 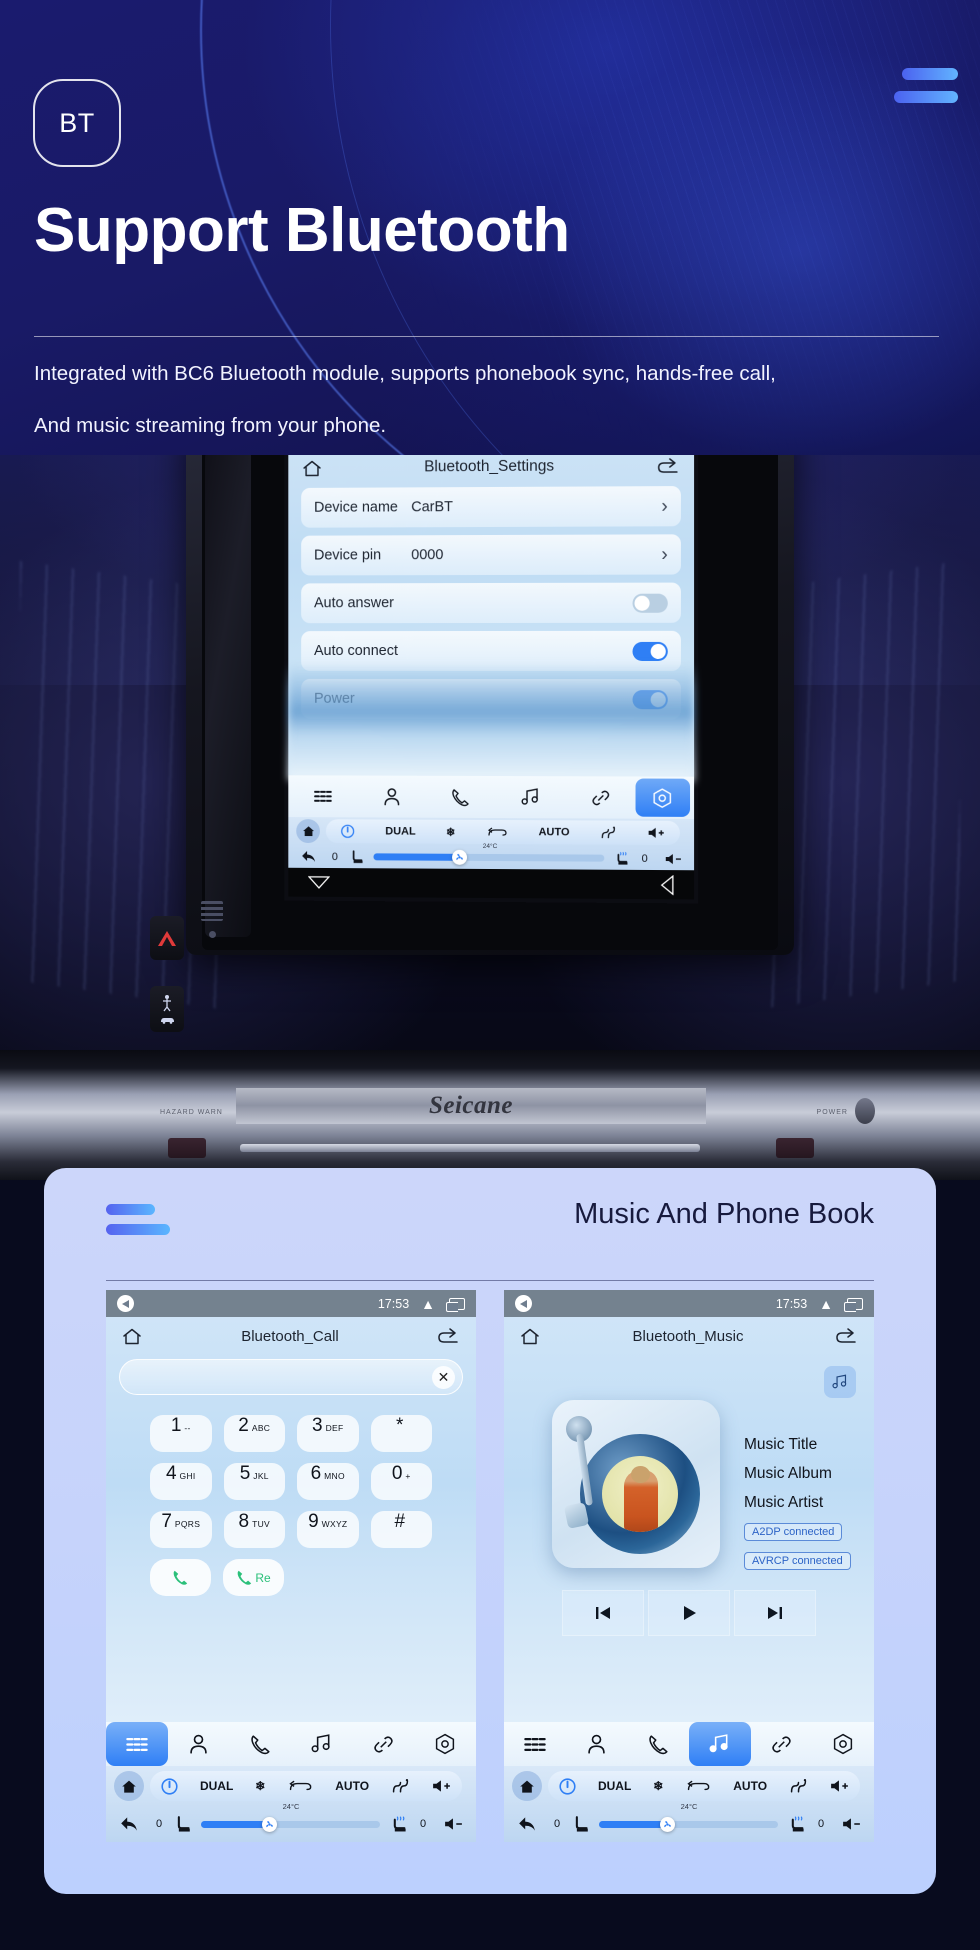 I want to click on hazard-light-button, so click(x=167, y=938).